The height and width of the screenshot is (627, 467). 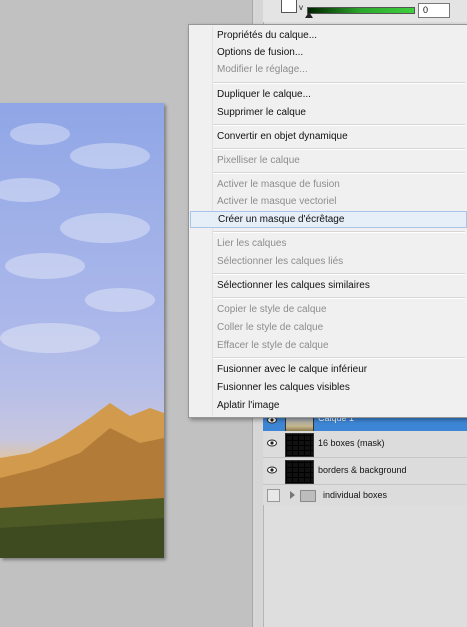 I want to click on menu-item-create-clipping-mask: Créer un masque d'écrêtage, so click(x=328, y=219).